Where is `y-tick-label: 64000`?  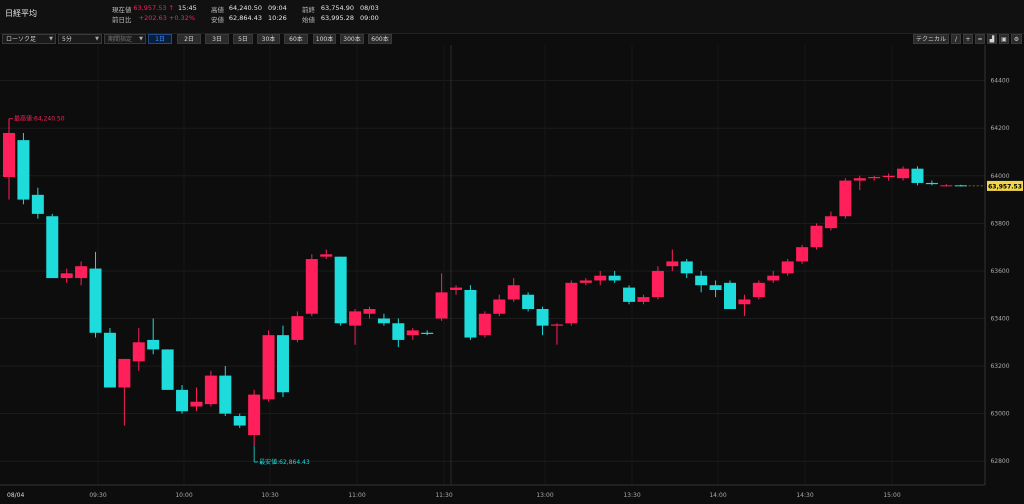 y-tick-label: 64000 is located at coordinates (999, 176).